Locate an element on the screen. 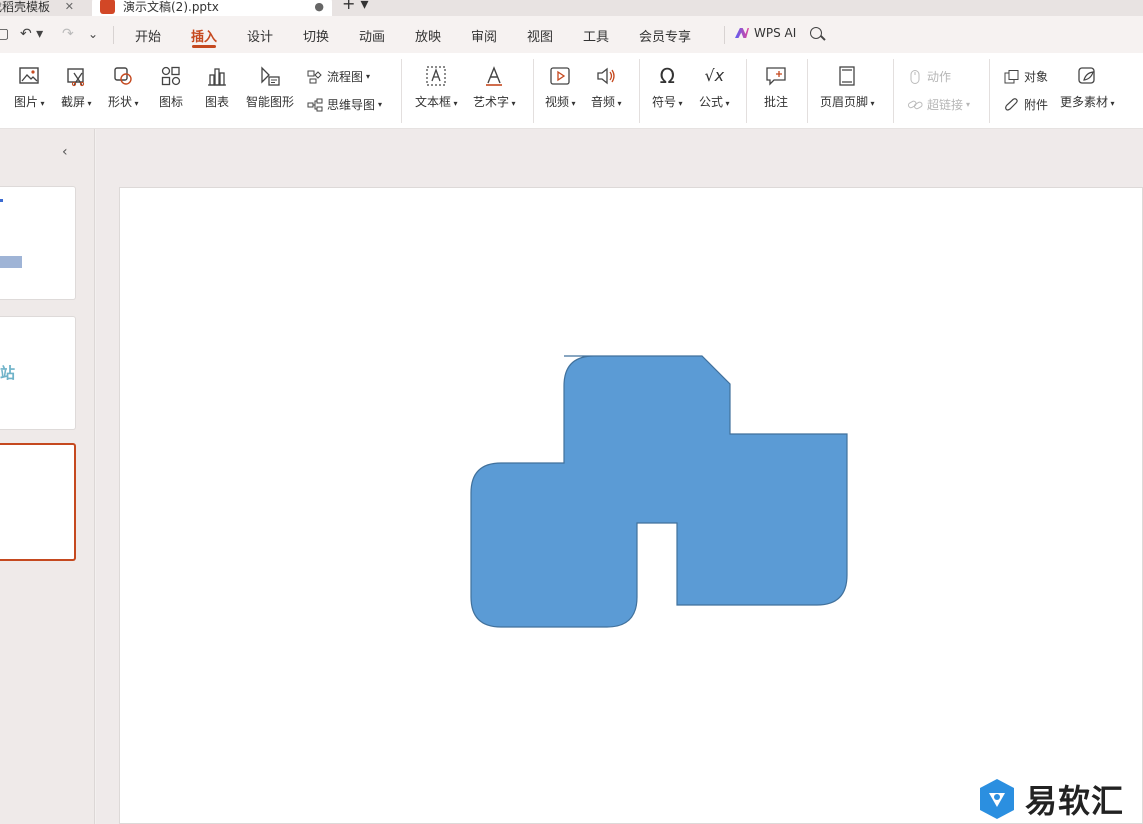  more-materials-button: 更多素材 is located at coordinates (1087, 87).